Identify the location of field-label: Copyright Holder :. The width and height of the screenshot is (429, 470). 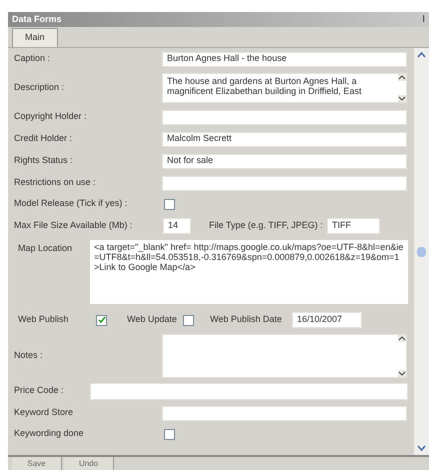
(51, 117).